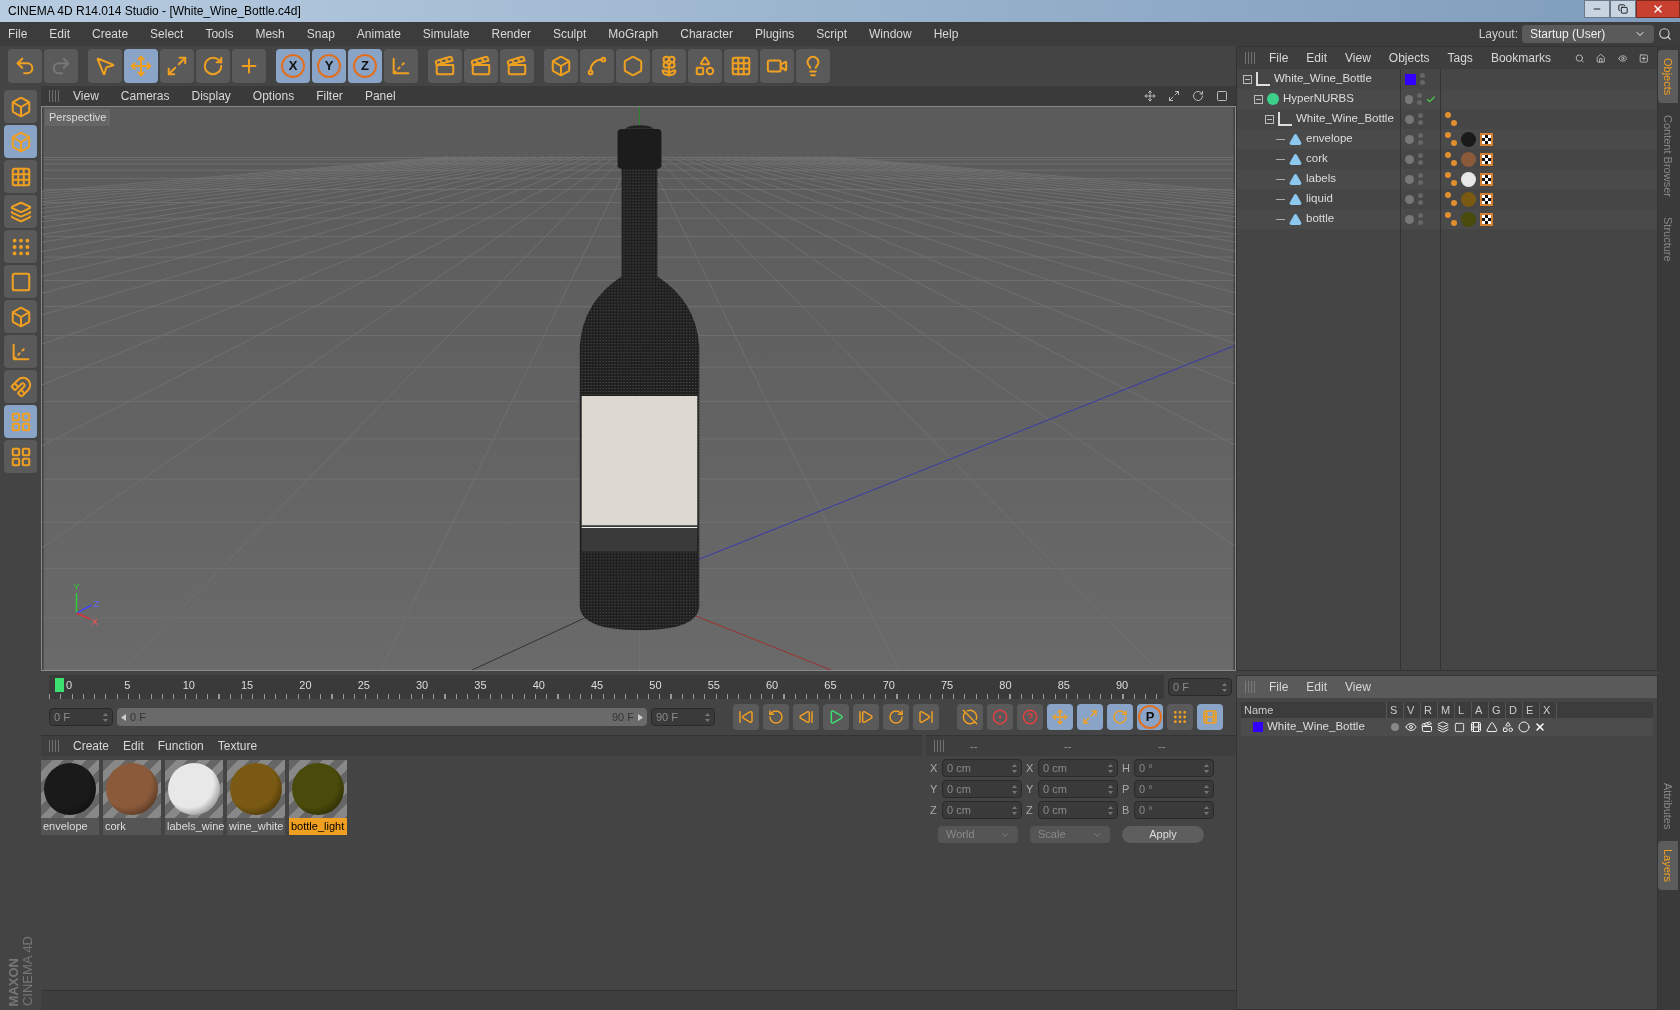  What do you see at coordinates (380, 96) in the screenshot?
I see `menu-item: Panel` at bounding box center [380, 96].